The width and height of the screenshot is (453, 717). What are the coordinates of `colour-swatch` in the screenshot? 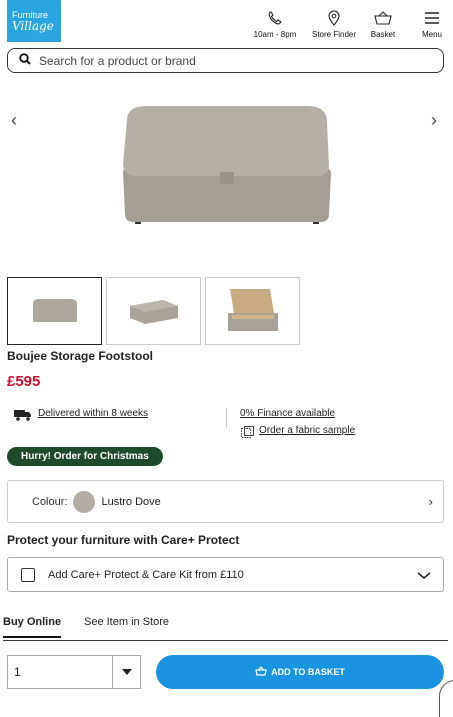 It's located at (84, 501).